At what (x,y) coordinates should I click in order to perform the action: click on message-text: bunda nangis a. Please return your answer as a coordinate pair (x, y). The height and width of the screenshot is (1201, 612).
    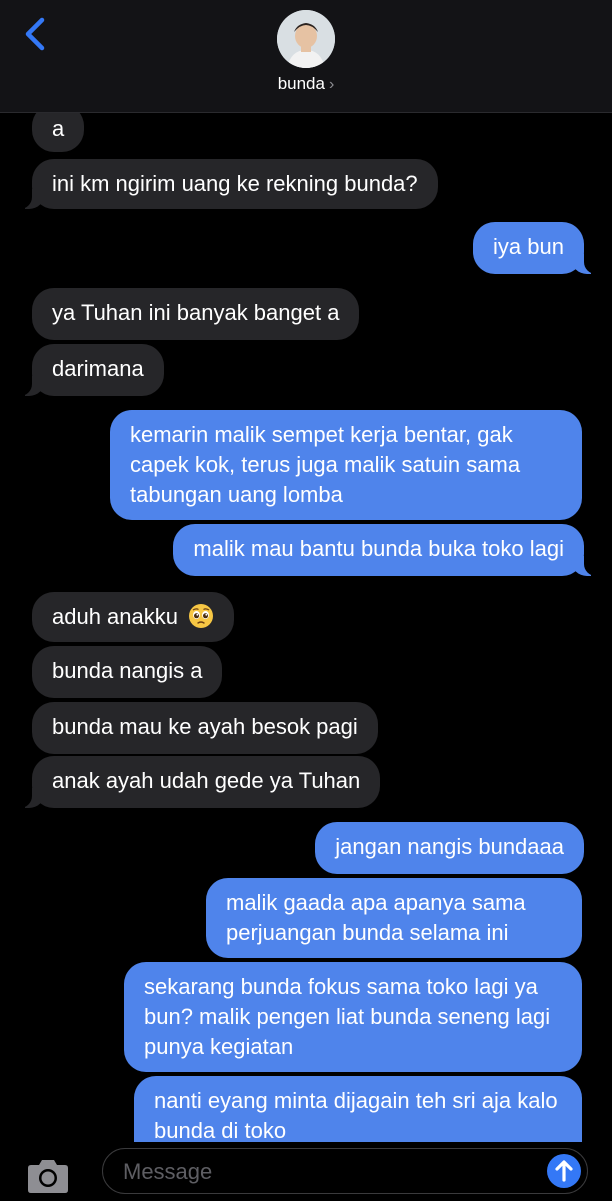
    Looking at the image, I should click on (127, 670).